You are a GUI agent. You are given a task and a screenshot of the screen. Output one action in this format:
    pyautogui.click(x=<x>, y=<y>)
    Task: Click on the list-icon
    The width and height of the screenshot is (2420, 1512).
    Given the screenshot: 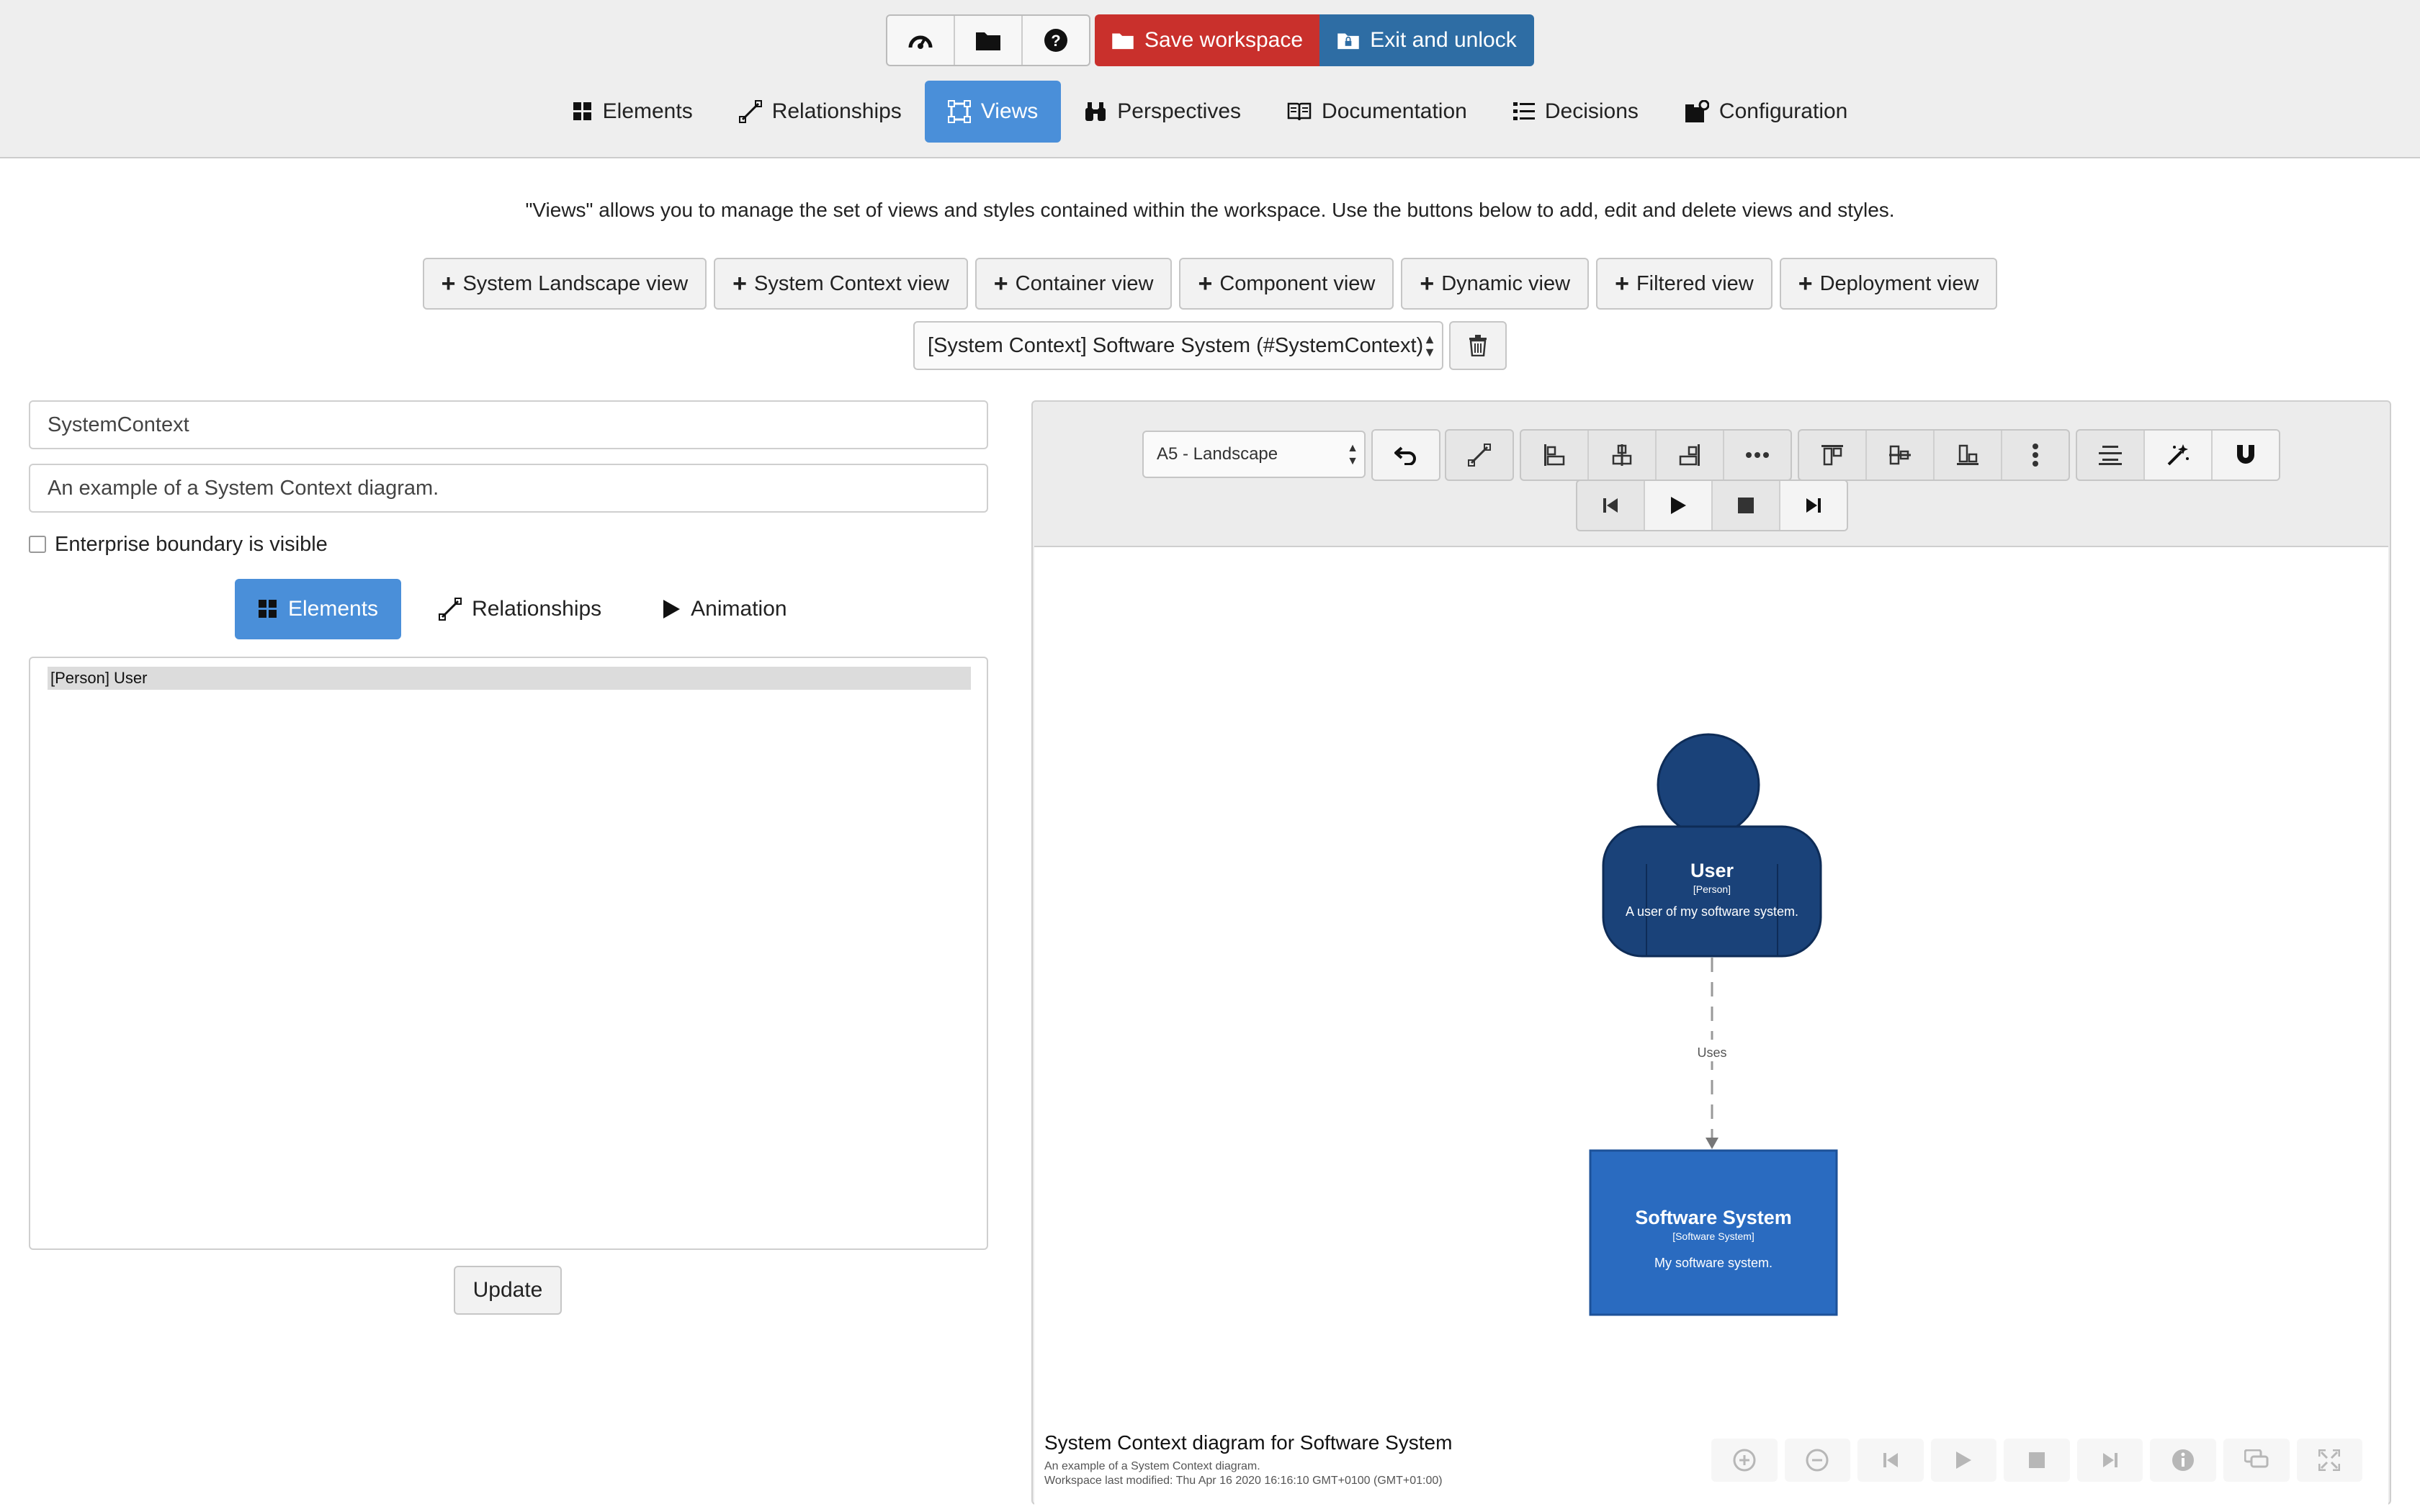 What is the action you would take?
    pyautogui.click(x=1524, y=111)
    